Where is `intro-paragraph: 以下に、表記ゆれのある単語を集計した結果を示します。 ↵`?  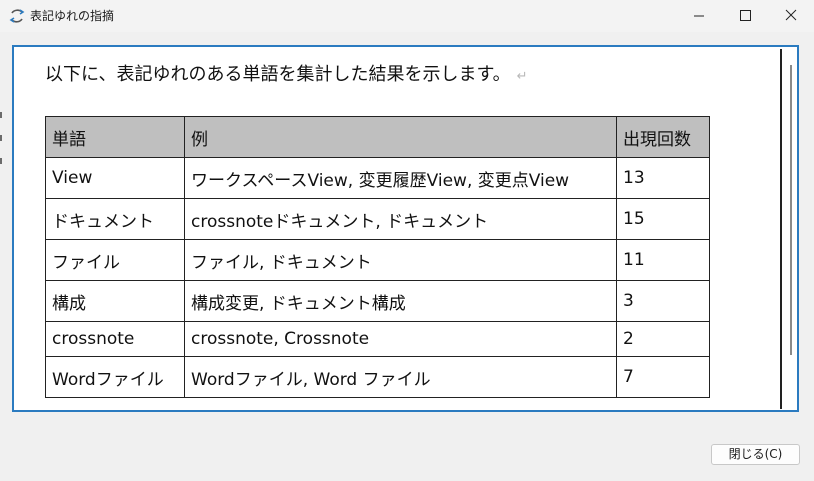
intro-paragraph: 以下に、表記ゆれのある単語を集計した結果を示します。 ↵ is located at coordinates (286, 76).